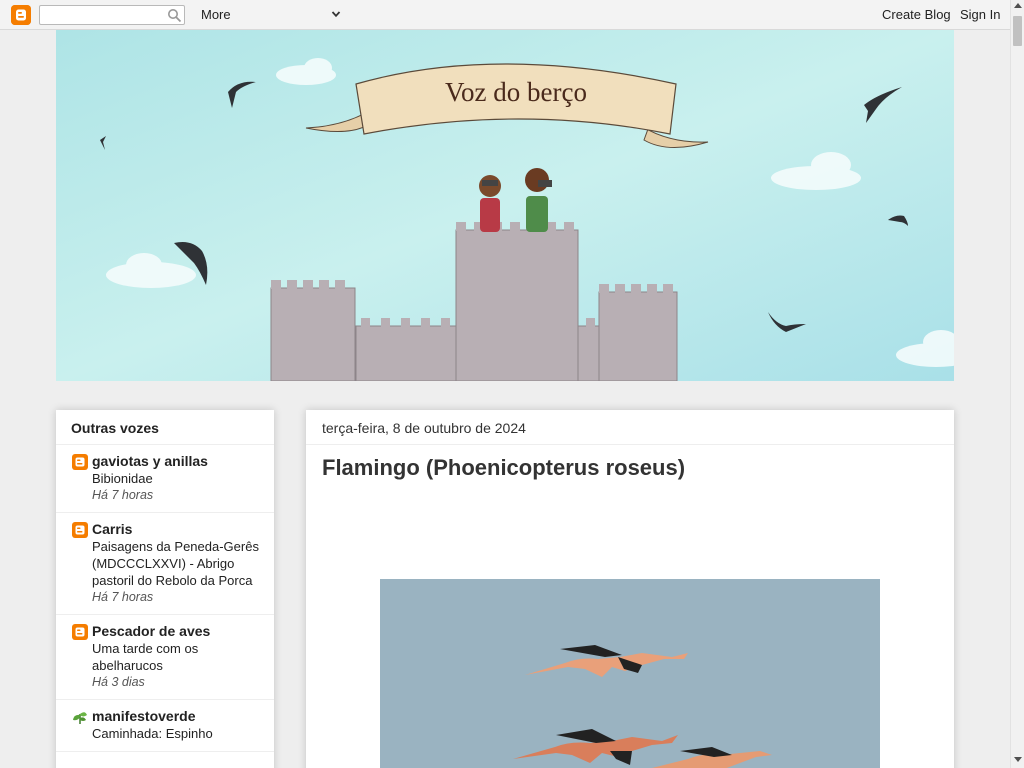 Image resolution: width=1024 pixels, height=768 pixels. Describe the element at coordinates (916, 15) in the screenshot. I see `create-blog-link: Create Blog` at that location.